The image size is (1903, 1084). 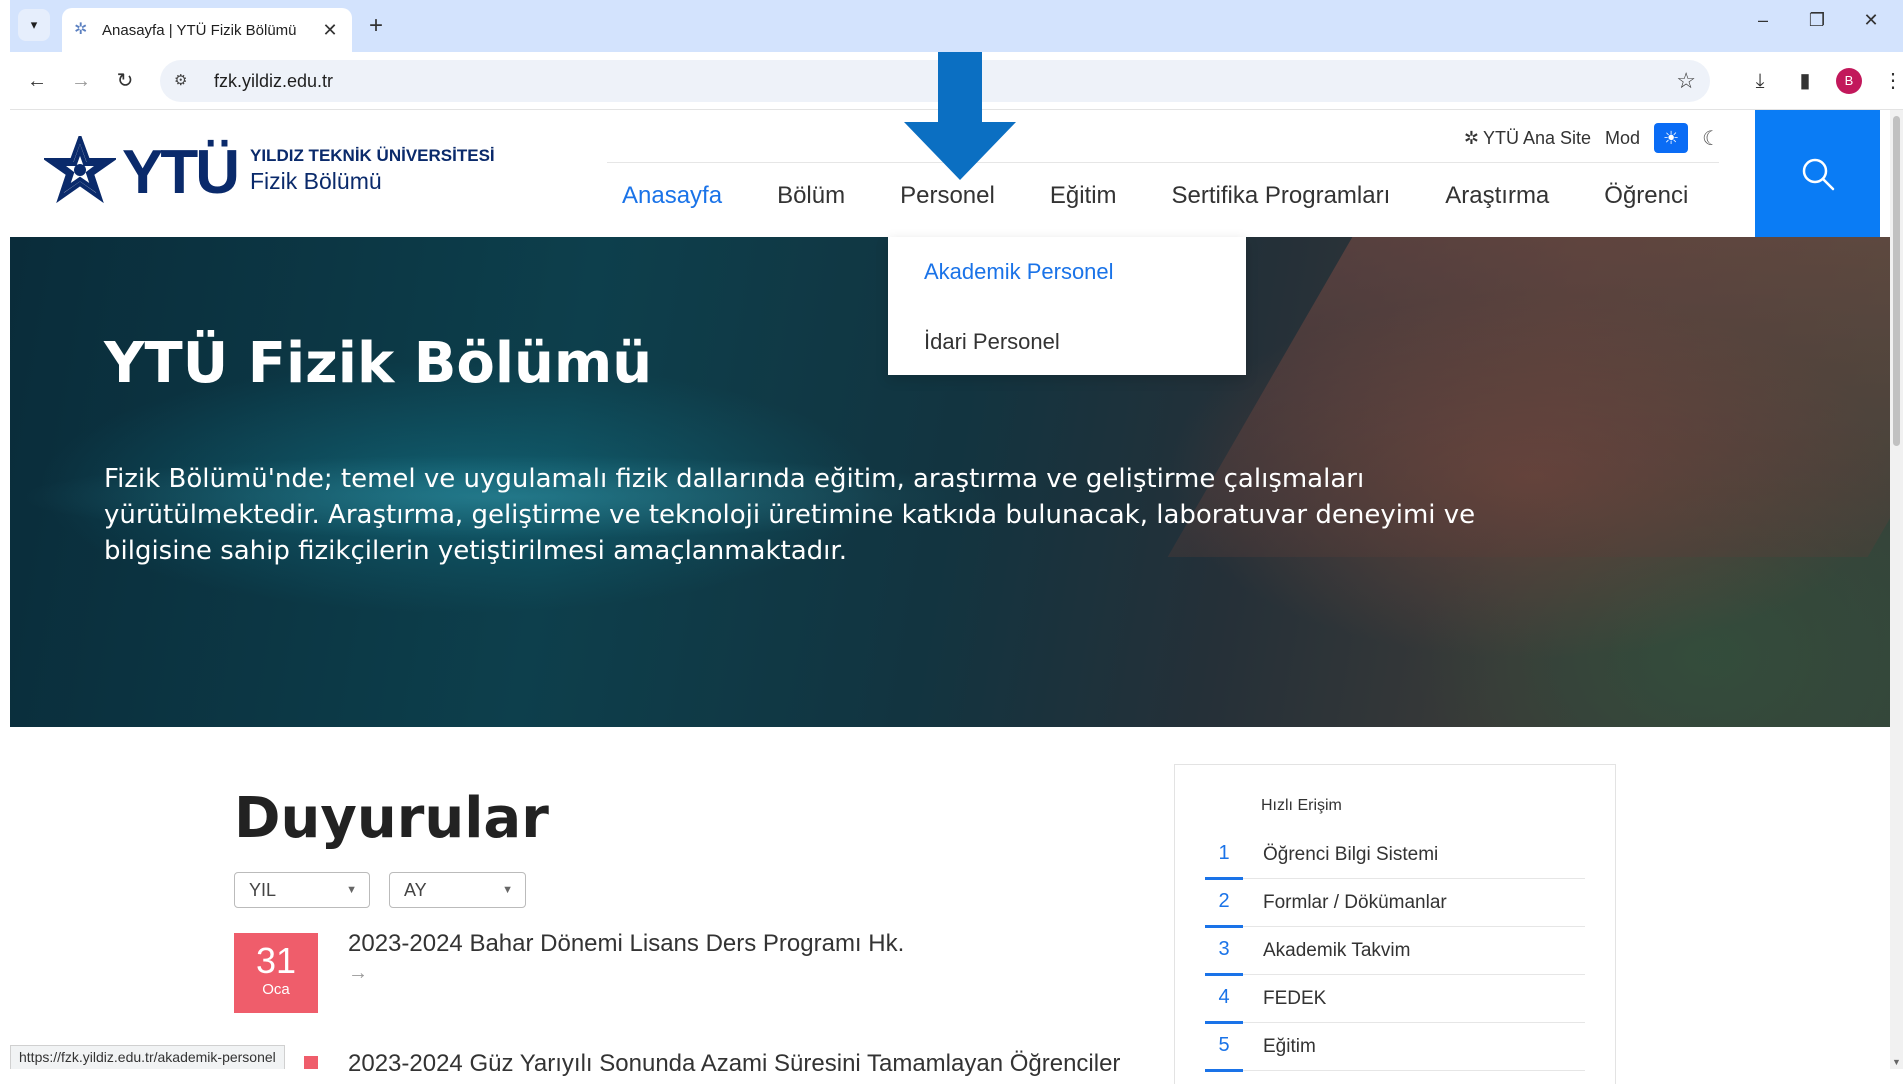 I want to click on light-mode-sun-icon: ☀, so click(x=1671, y=138).